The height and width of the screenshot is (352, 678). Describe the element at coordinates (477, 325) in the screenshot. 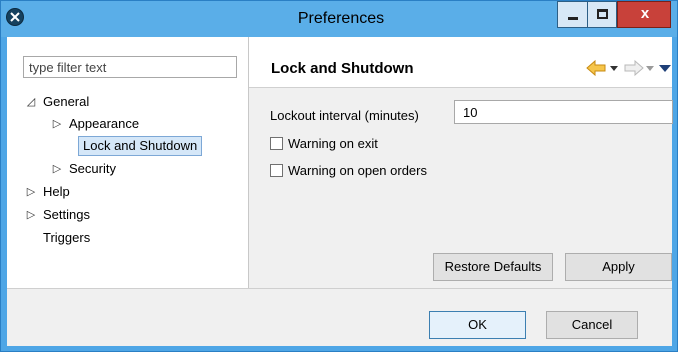

I see `ok-button: OK` at that location.